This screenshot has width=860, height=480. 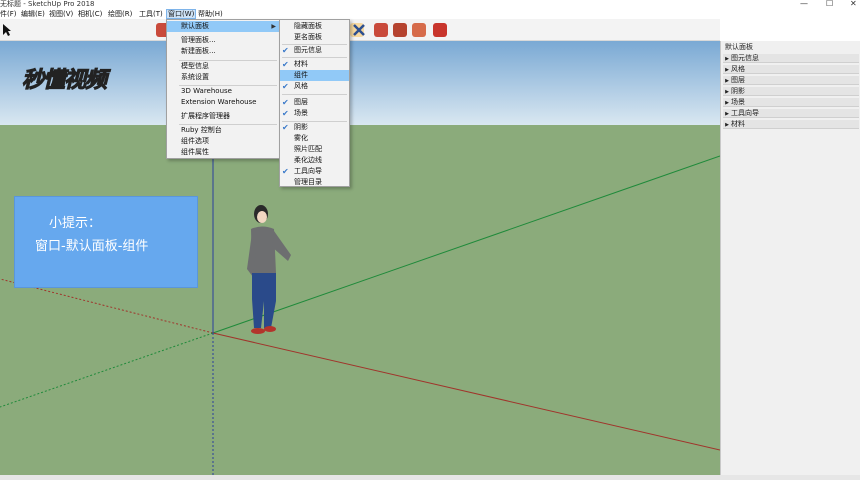 What do you see at coordinates (314, 113) in the screenshot?
I see `submenu-item-scenes: ✔ 场景` at bounding box center [314, 113].